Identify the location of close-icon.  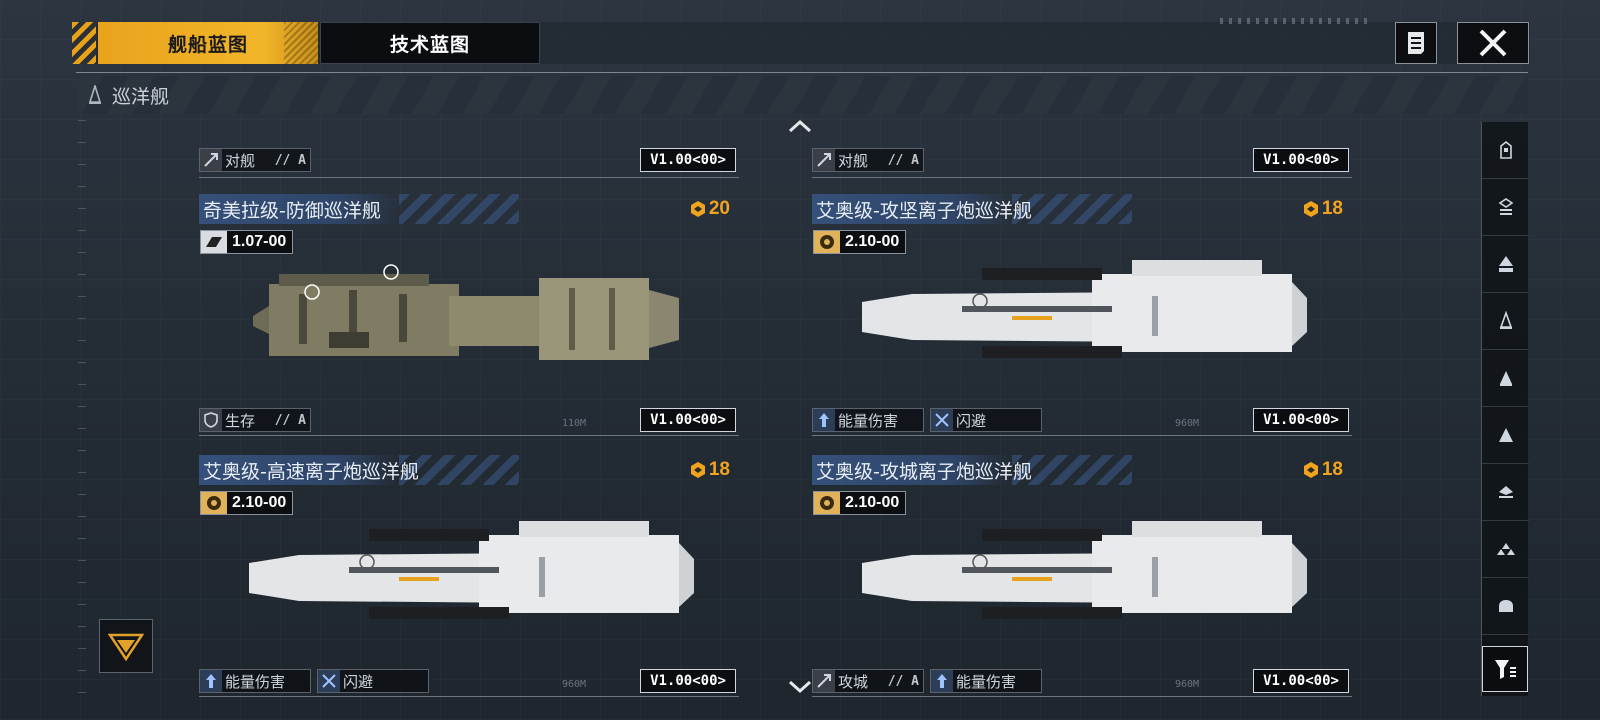
(1493, 43).